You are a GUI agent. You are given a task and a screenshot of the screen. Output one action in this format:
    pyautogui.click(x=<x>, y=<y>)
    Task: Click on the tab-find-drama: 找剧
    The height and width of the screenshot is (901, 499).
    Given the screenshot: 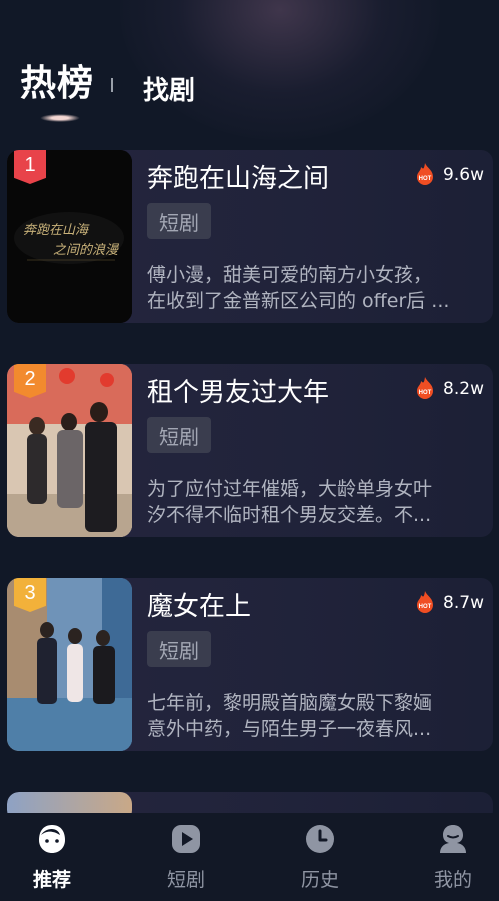 What is the action you would take?
    pyautogui.click(x=169, y=88)
    